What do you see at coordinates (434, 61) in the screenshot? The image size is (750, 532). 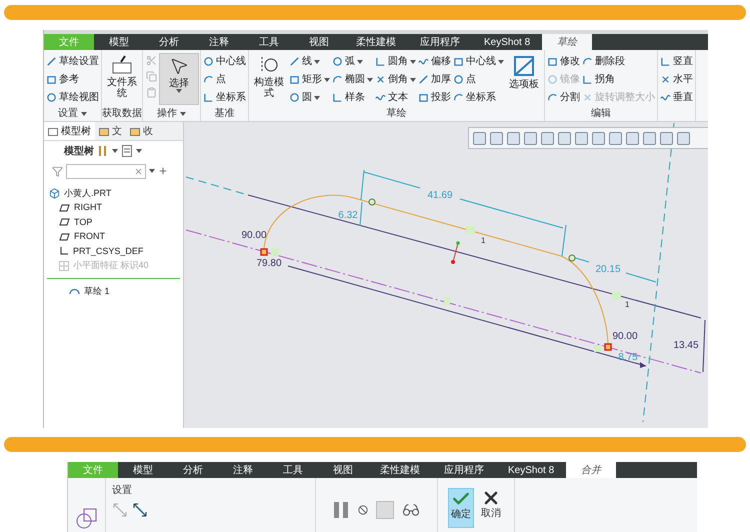 I see `ribbon-command: 偏移` at bounding box center [434, 61].